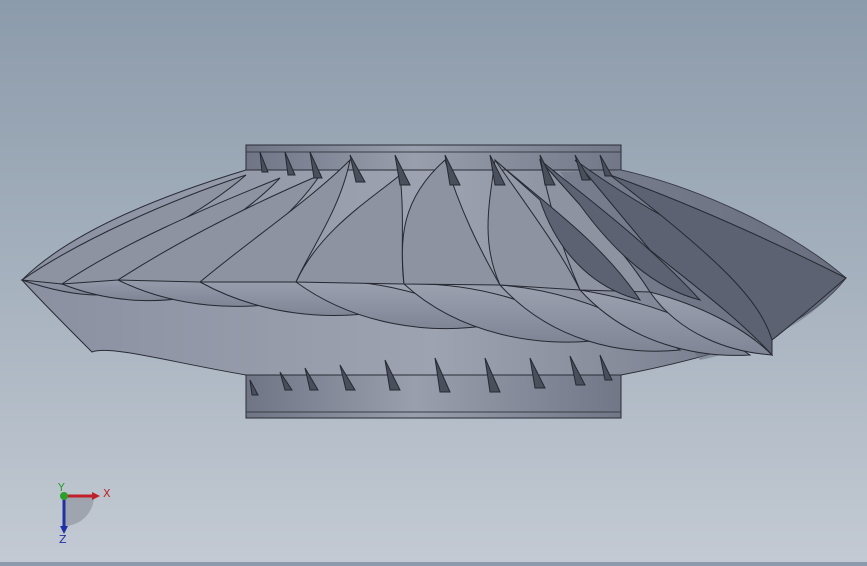  I want to click on y-axis-label: Y, so click(61, 488).